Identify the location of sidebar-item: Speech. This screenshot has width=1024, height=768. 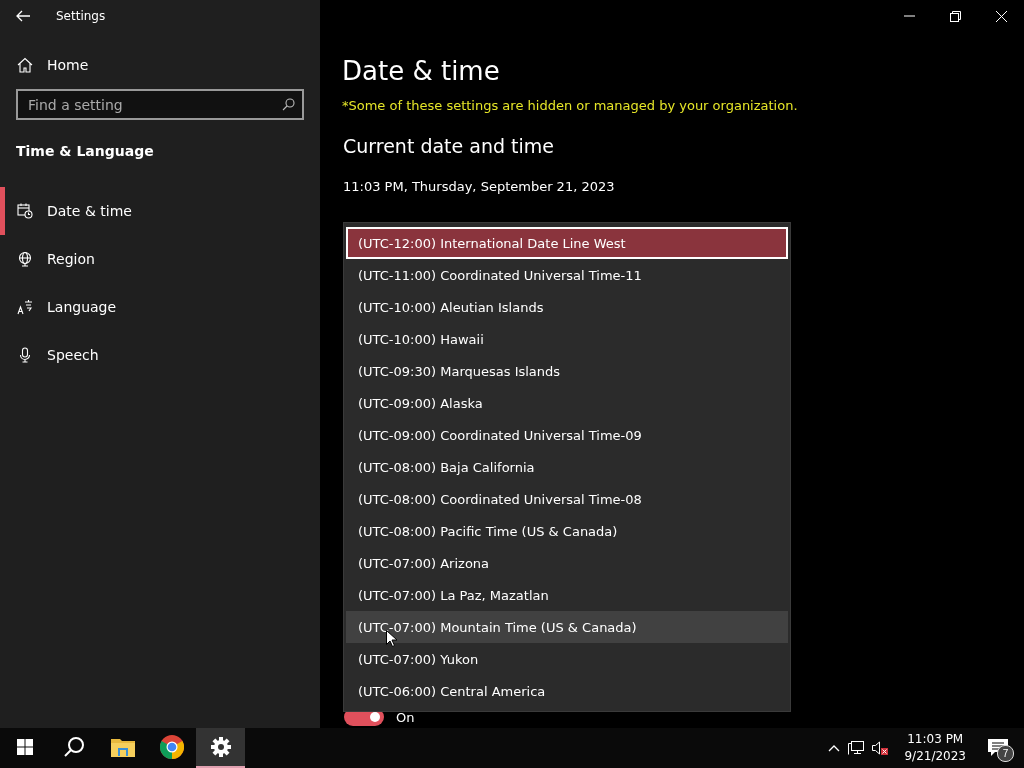
(160, 355).